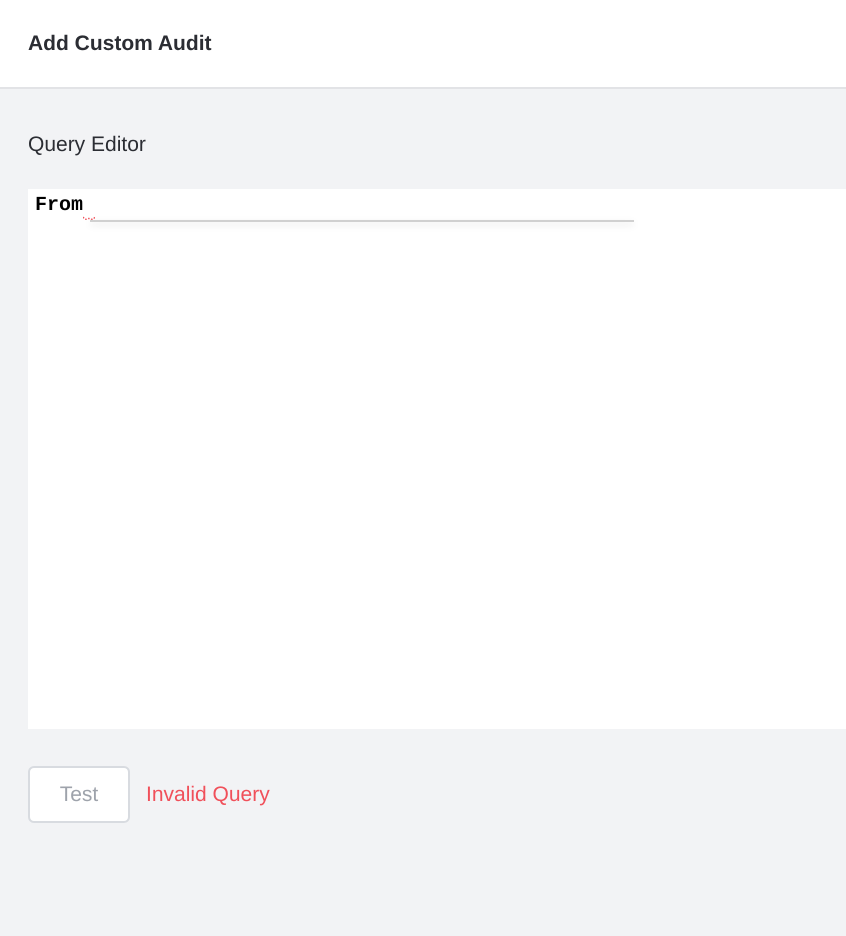 This screenshot has height=936, width=846. What do you see at coordinates (59, 205) in the screenshot?
I see `code-text: From` at bounding box center [59, 205].